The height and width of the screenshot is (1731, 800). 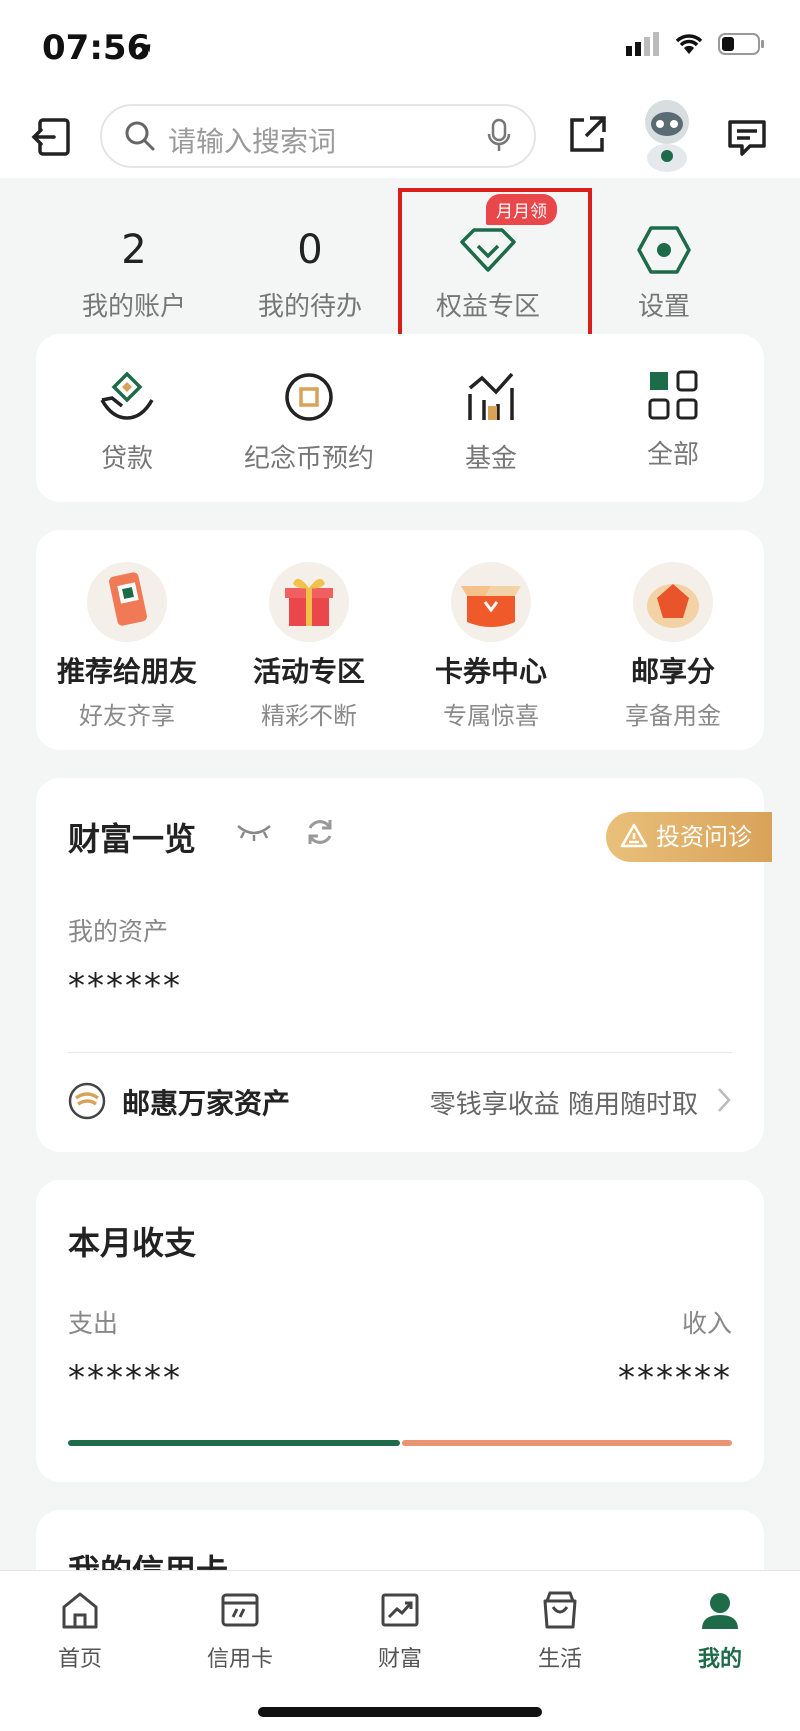 I want to click on promo-subtitle: 精彩不断, so click(x=309, y=716).